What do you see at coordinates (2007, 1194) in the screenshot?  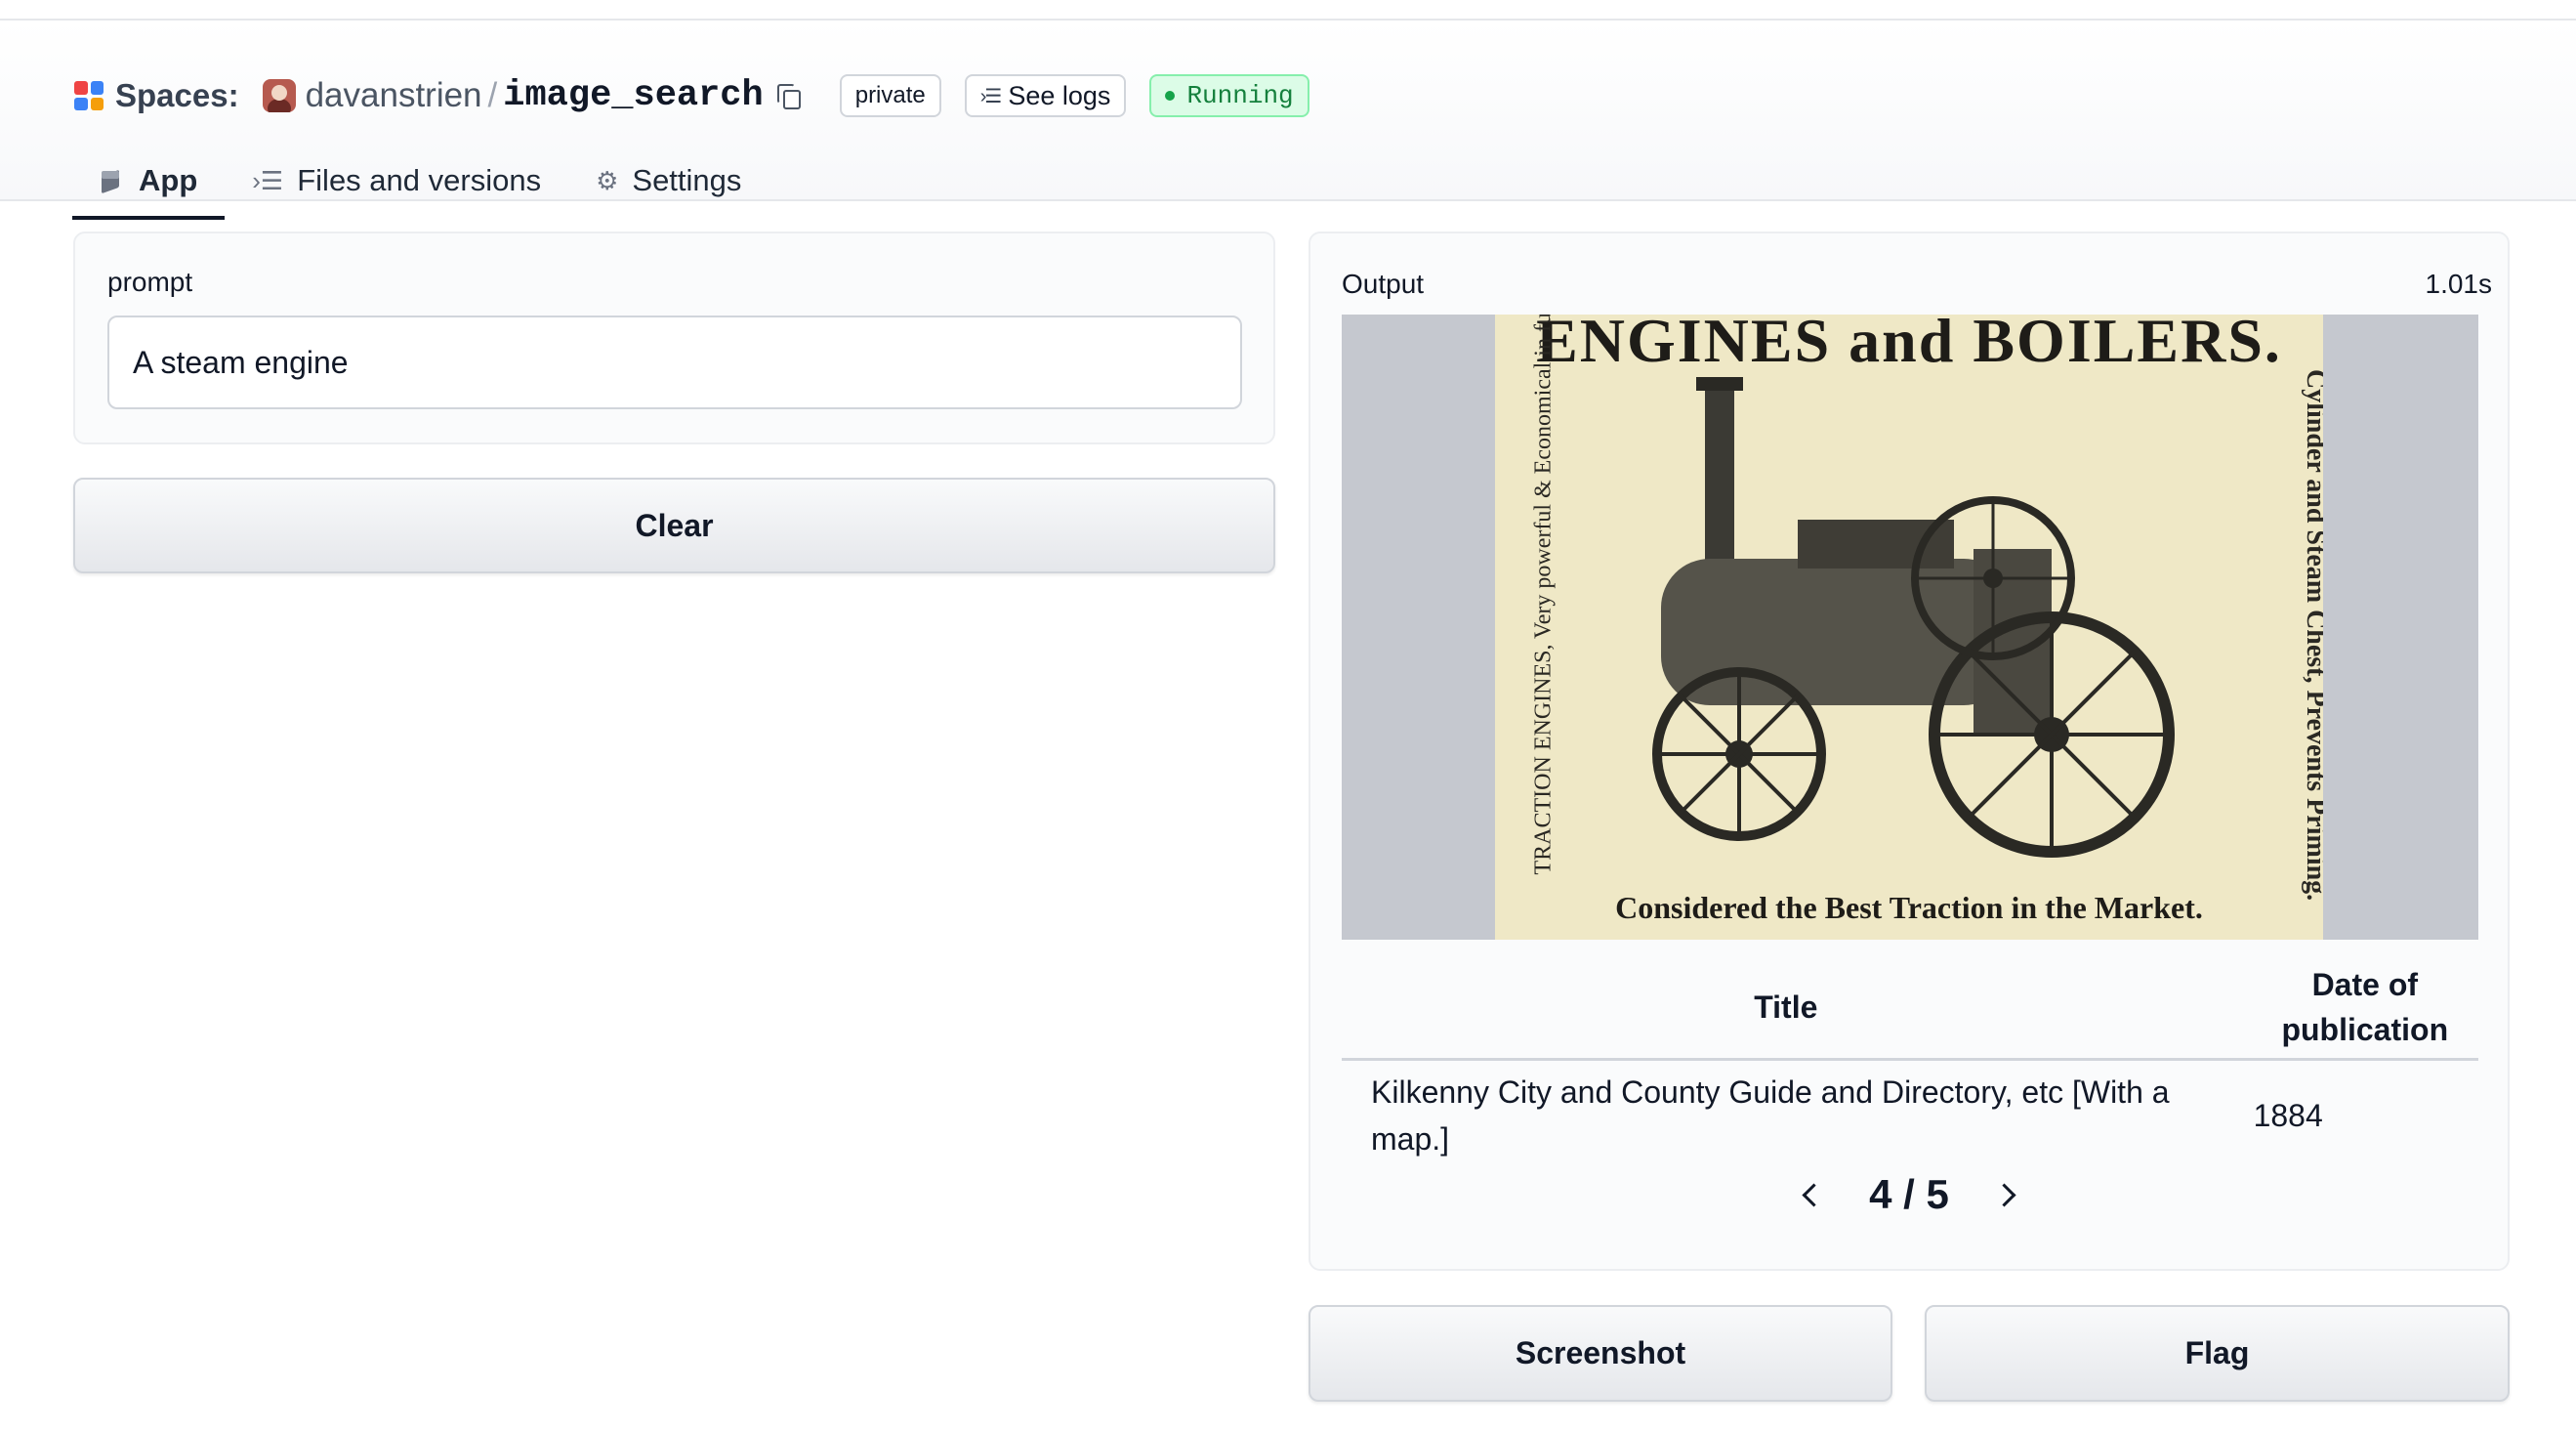 I see `chevron-right-icon` at bounding box center [2007, 1194].